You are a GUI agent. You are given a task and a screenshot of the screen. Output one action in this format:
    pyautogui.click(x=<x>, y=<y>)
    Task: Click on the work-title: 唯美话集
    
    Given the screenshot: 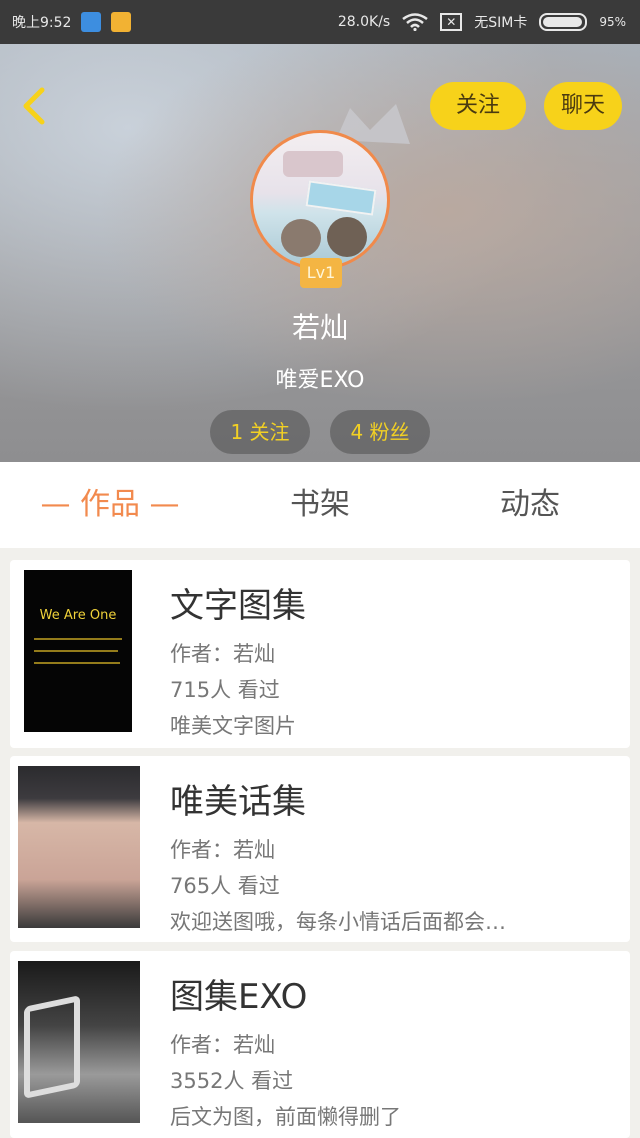 What is the action you would take?
    pyautogui.click(x=238, y=802)
    